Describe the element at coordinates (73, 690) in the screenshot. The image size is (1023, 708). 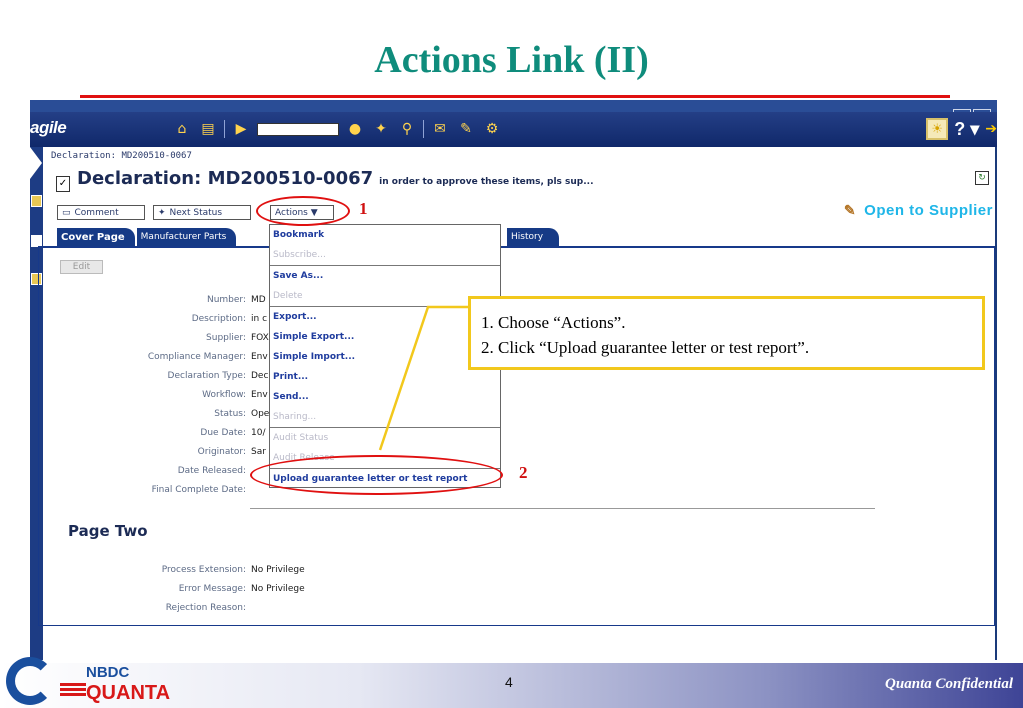
I see `quanta-logo-bars` at that location.